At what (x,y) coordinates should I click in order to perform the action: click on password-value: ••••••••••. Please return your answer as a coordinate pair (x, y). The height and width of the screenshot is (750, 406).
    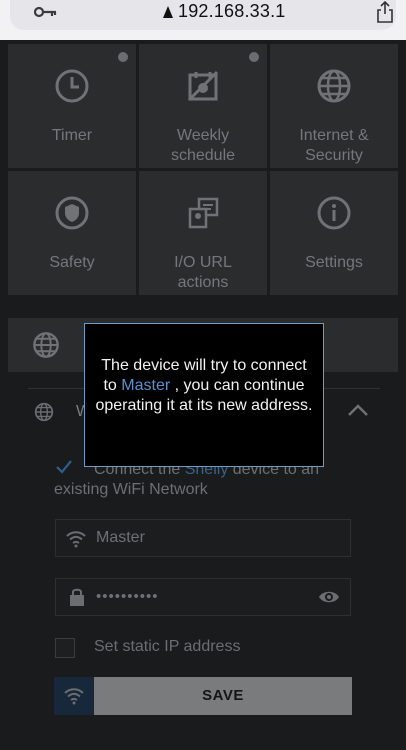
    Looking at the image, I should click on (127, 596).